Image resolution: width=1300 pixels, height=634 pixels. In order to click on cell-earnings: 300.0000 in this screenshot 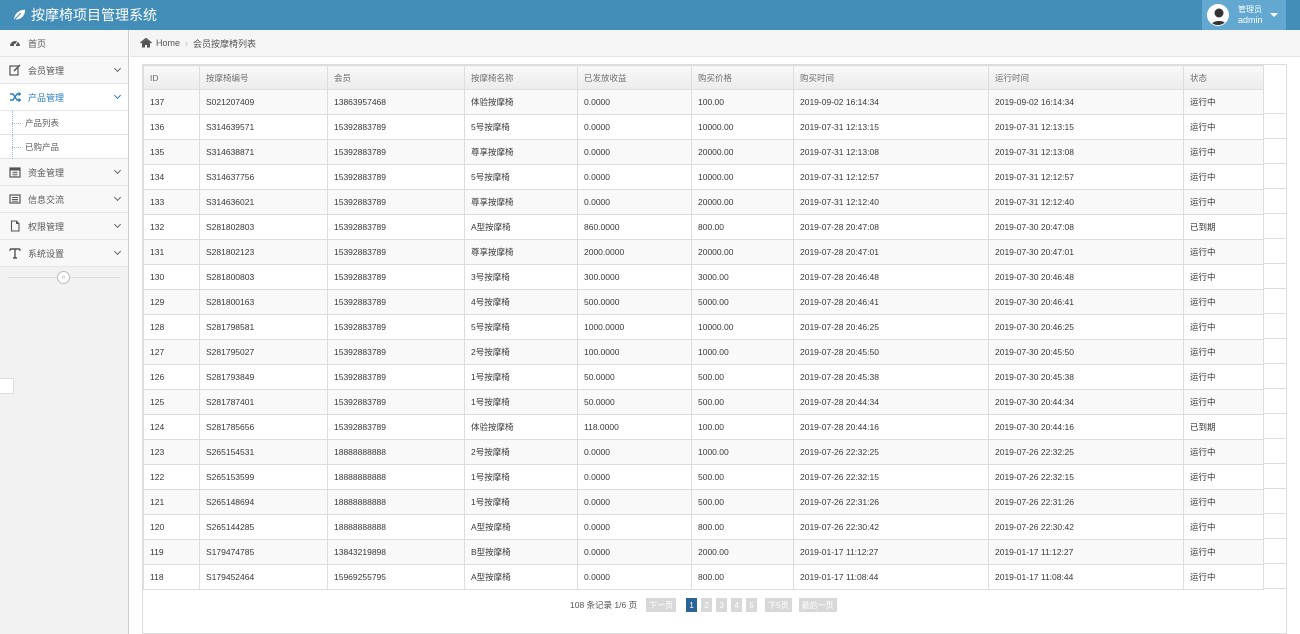, I will do `click(634, 277)`.